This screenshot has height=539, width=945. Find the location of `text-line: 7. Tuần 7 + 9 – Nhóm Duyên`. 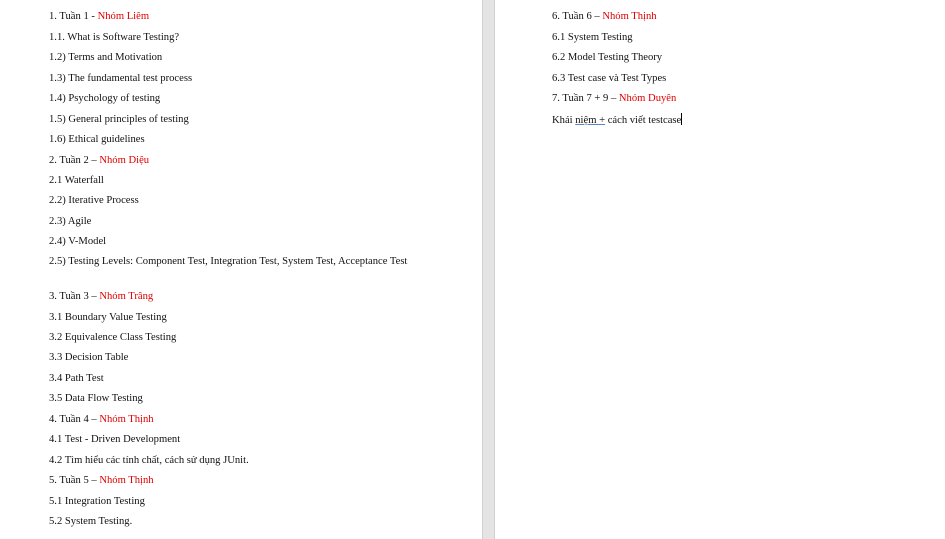

text-line: 7. Tuần 7 + 9 – Nhóm Duyên is located at coordinates (614, 99).